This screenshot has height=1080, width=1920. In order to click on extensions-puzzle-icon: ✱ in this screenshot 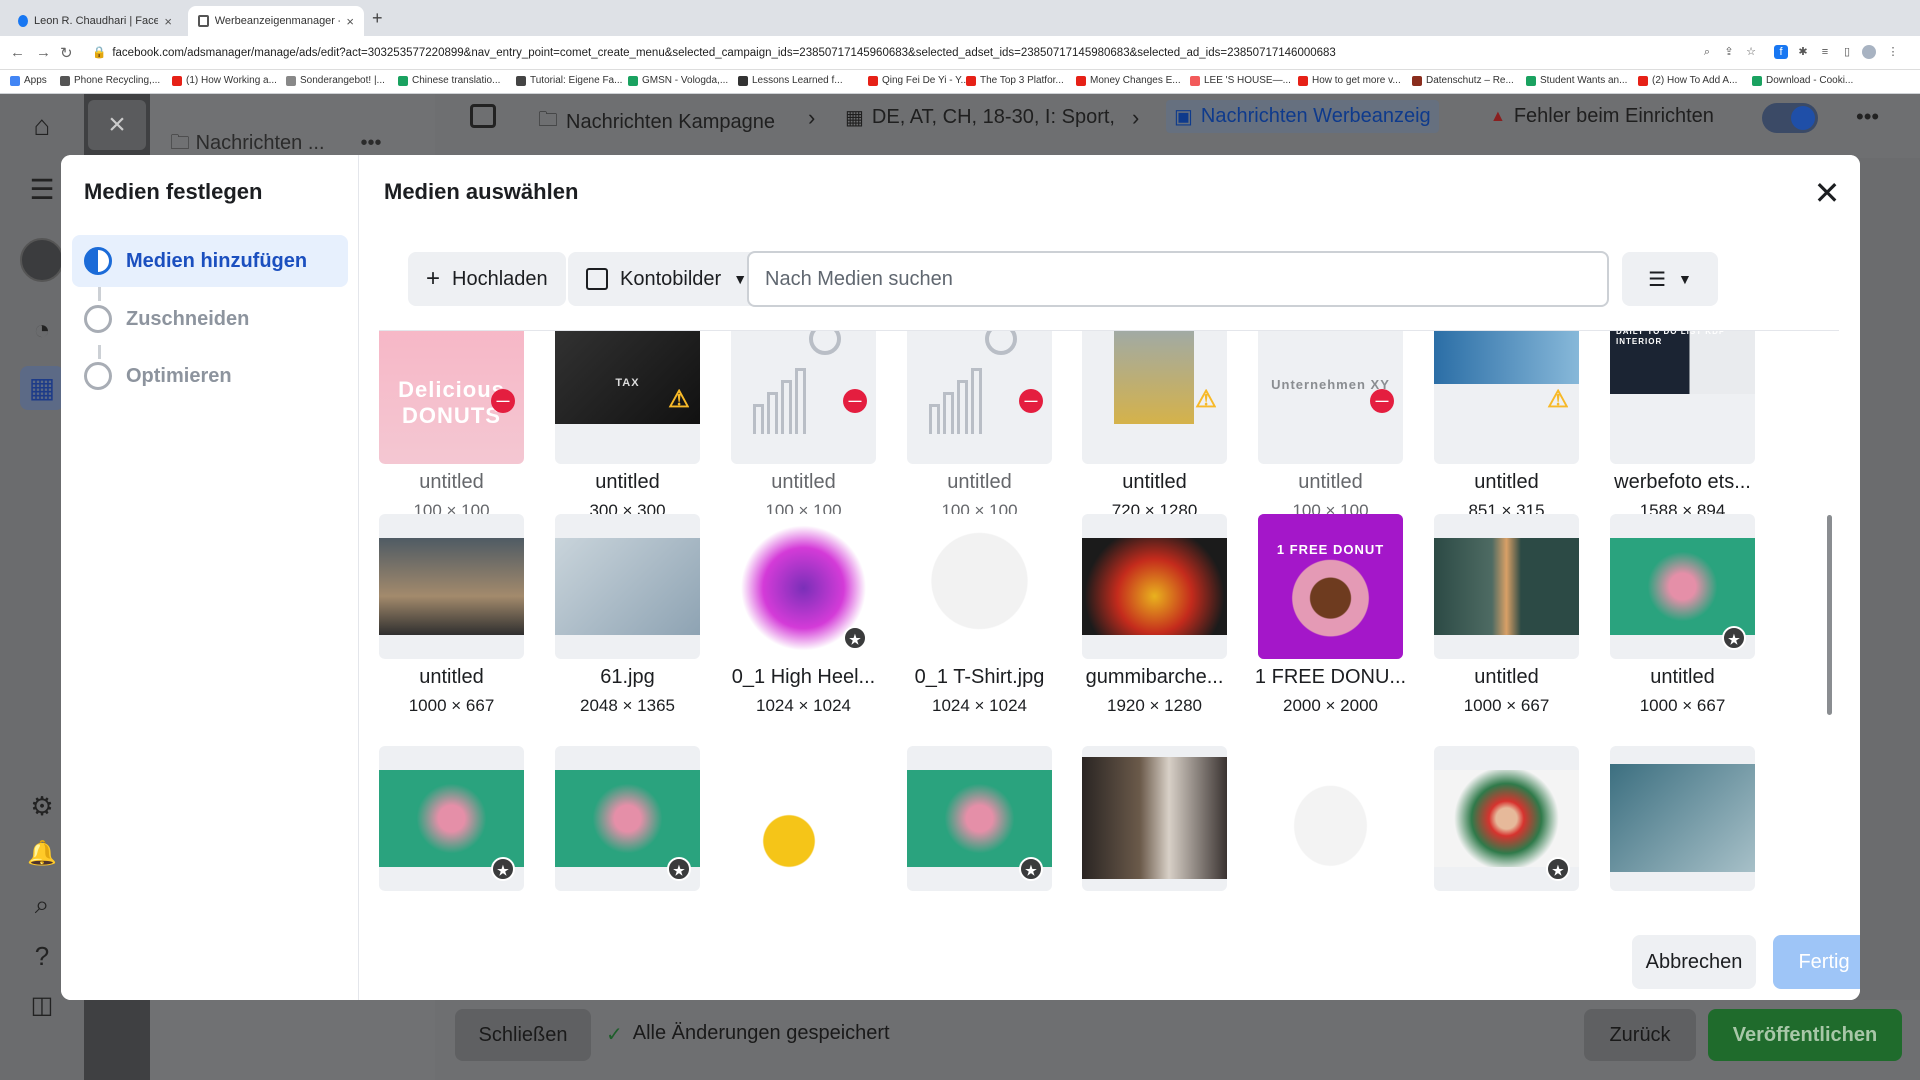, I will do `click(1803, 52)`.